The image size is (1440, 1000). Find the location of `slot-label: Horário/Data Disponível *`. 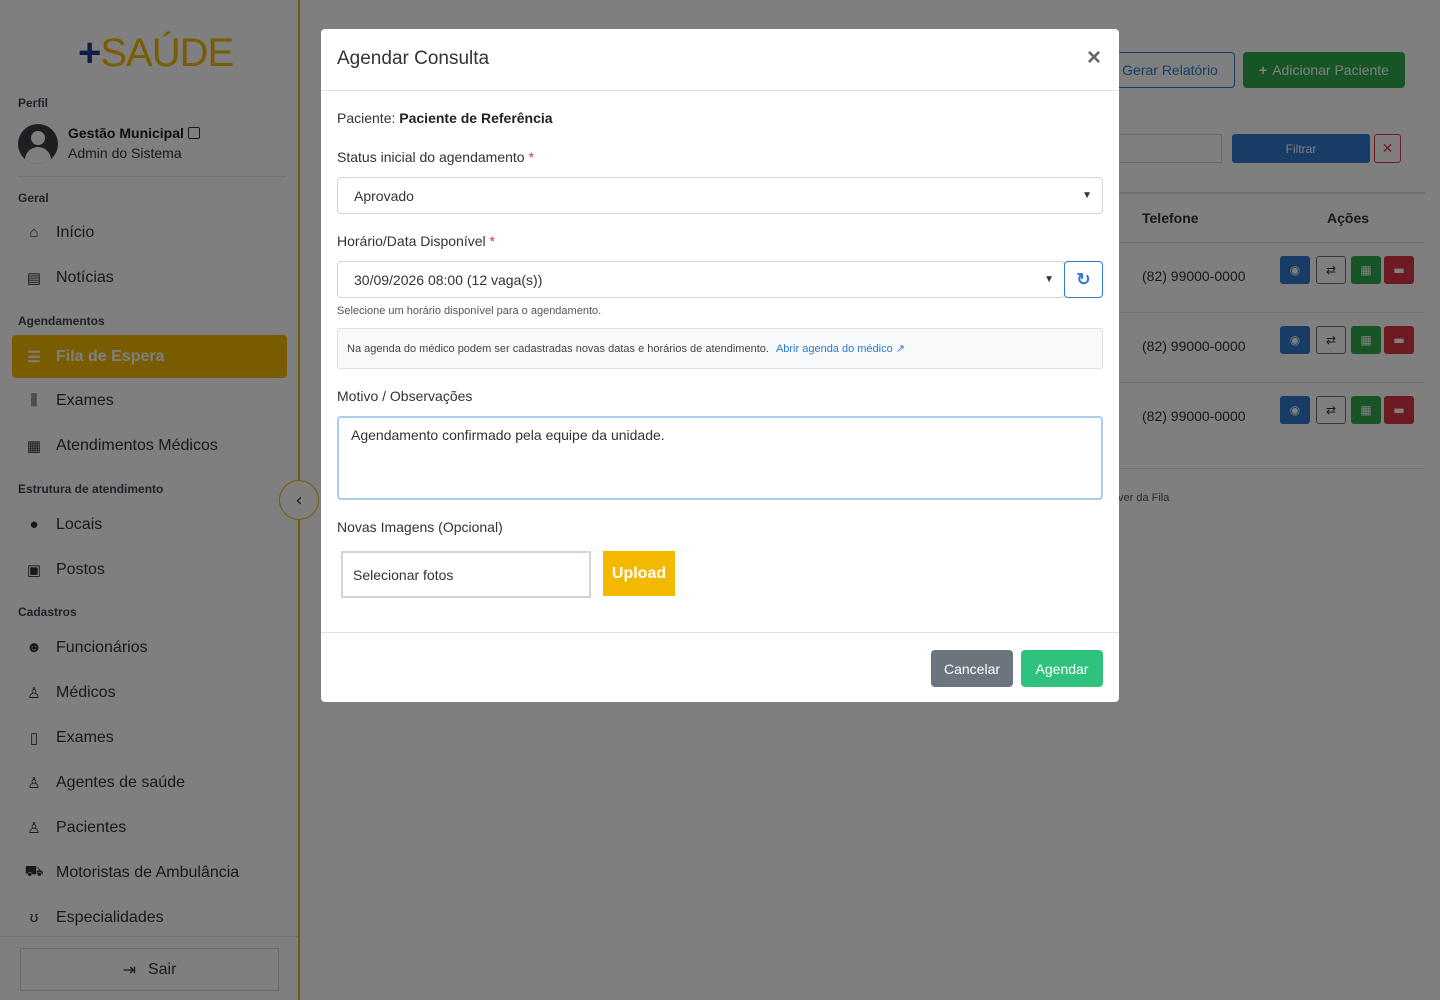

slot-label: Horário/Data Disponível * is located at coordinates (416, 241).